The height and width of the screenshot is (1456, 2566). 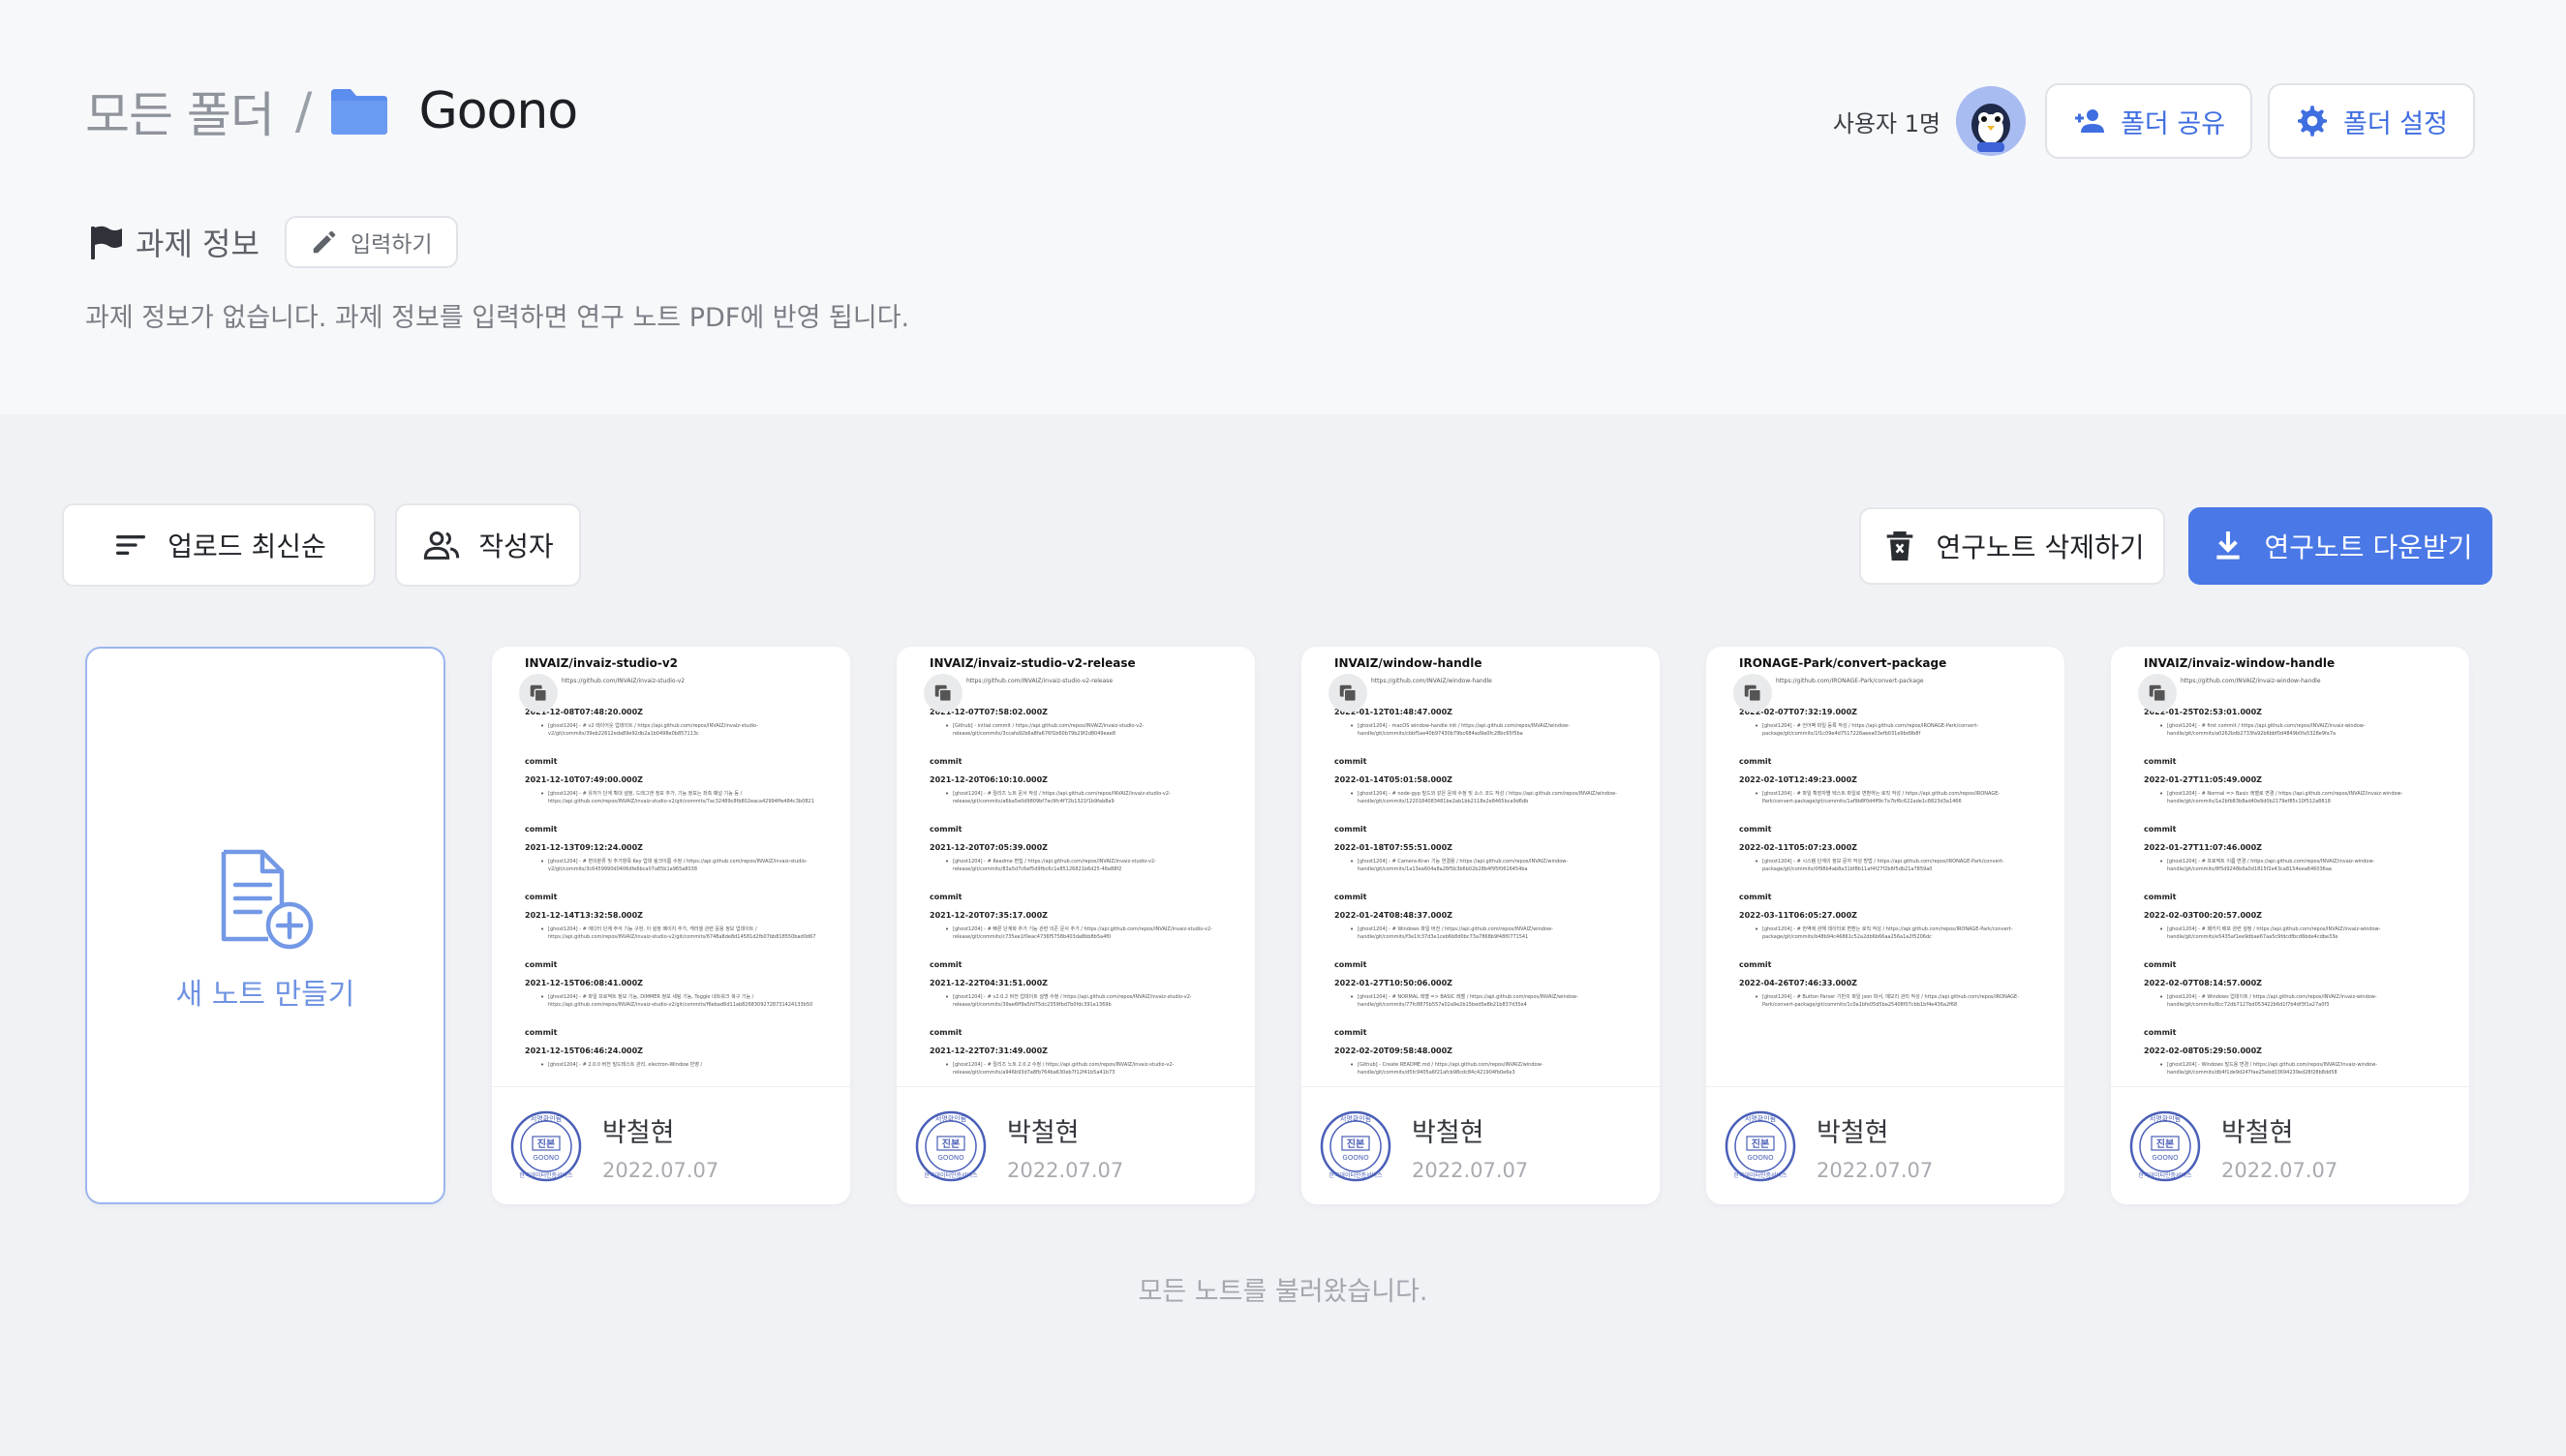 I want to click on author-filter-button: 작성자, so click(x=488, y=545).